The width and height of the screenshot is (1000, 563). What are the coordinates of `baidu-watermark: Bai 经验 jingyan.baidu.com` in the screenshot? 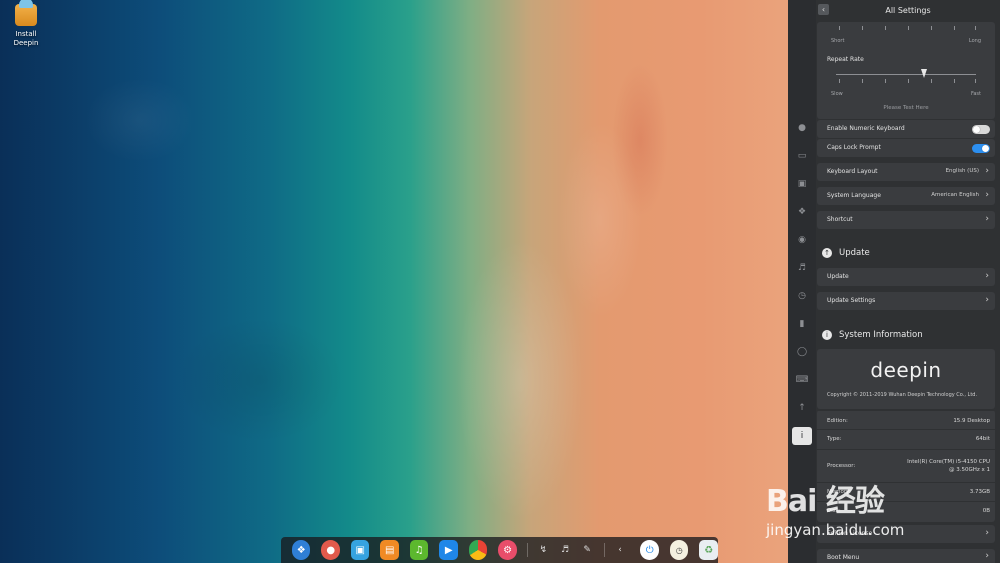 It's located at (875, 501).